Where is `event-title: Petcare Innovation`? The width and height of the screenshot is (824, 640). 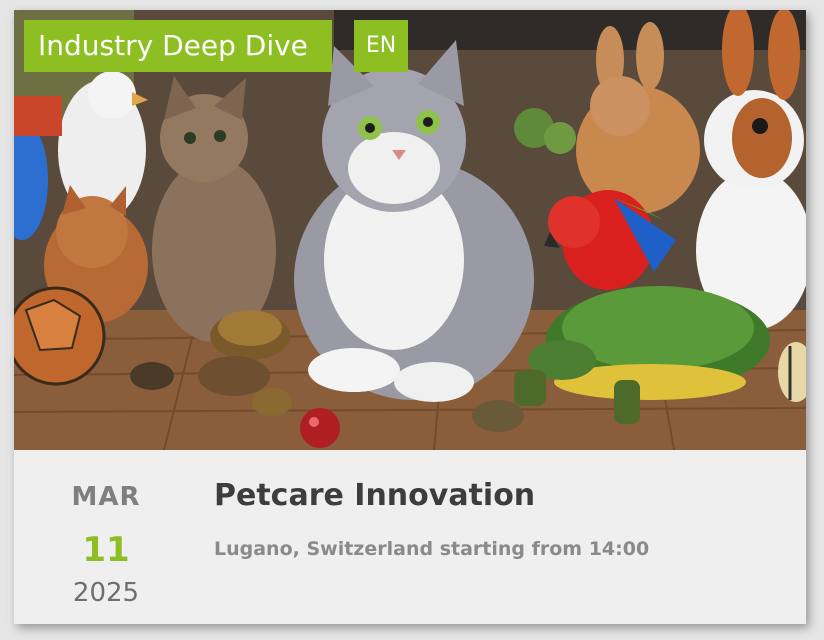 event-title: Petcare Innovation is located at coordinates (374, 495).